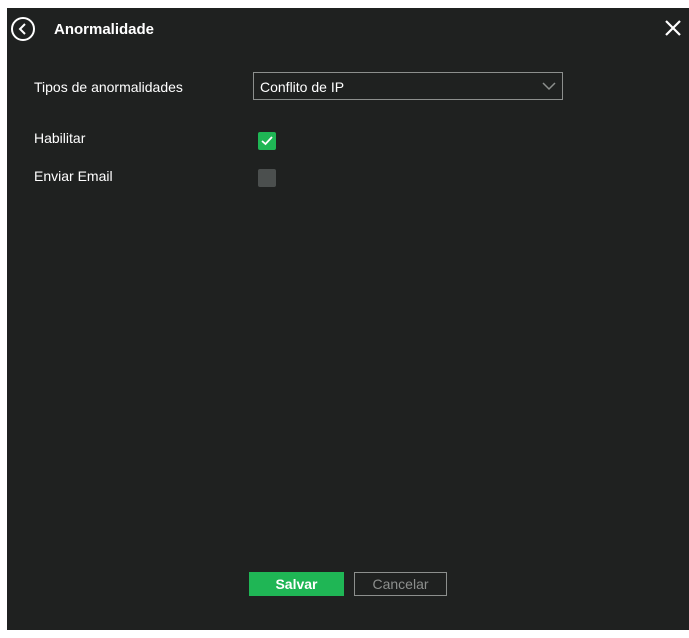 Image resolution: width=689 pixels, height=638 pixels. Describe the element at coordinates (73, 176) in the screenshot. I see `send-email-label: Enviar Email` at that location.